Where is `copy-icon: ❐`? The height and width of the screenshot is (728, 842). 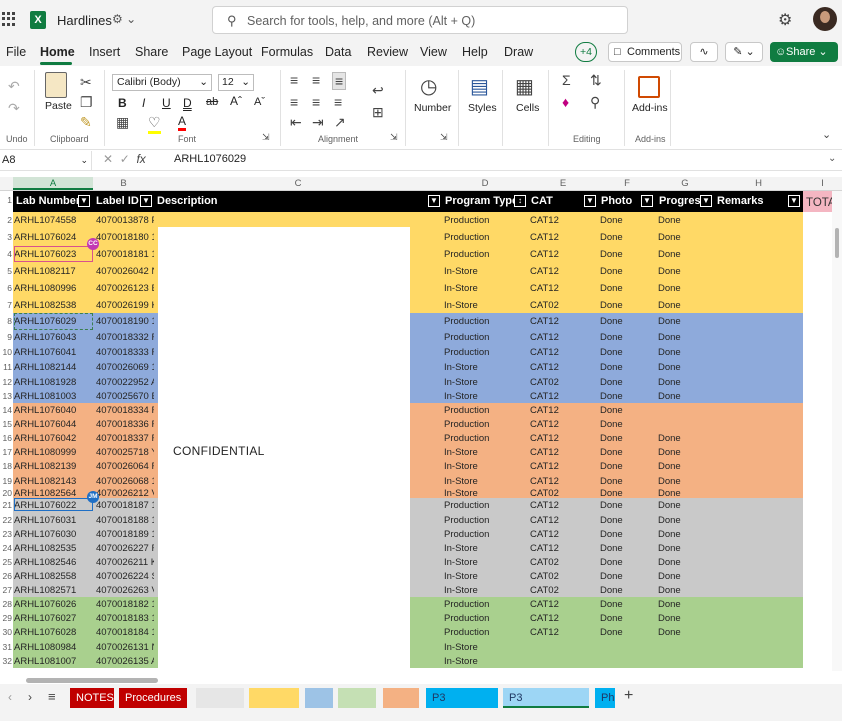 copy-icon: ❐ is located at coordinates (86, 102).